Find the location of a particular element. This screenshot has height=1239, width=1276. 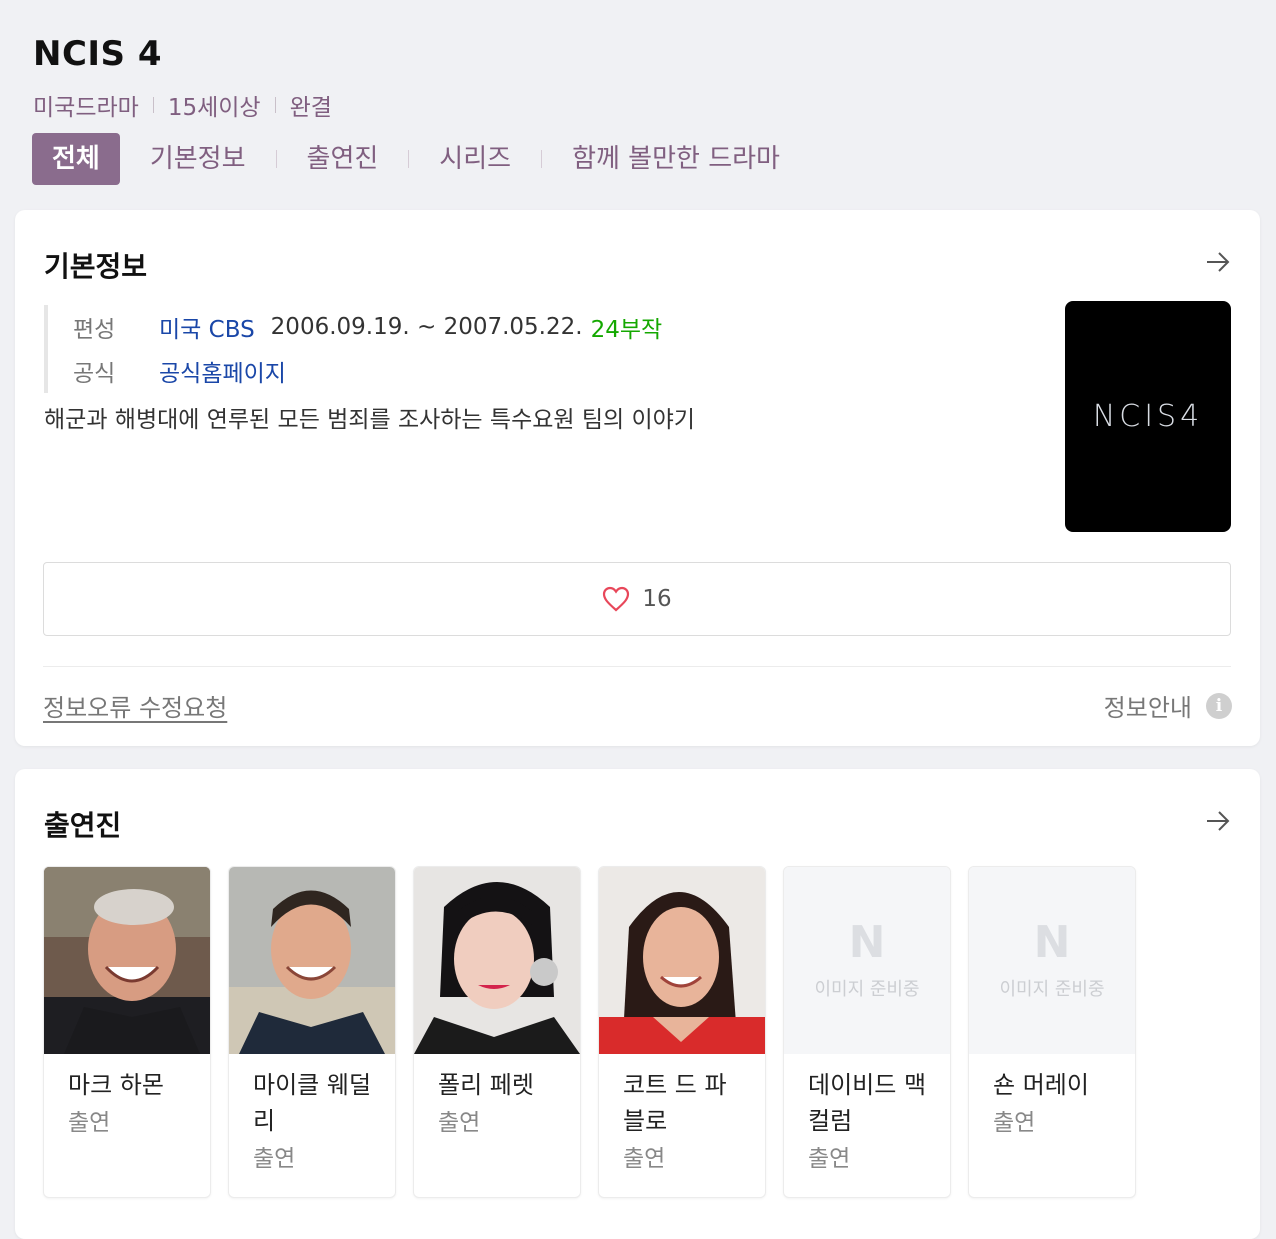

cast-name: 숀 머레이 출연 is located at coordinates (1054, 1105).